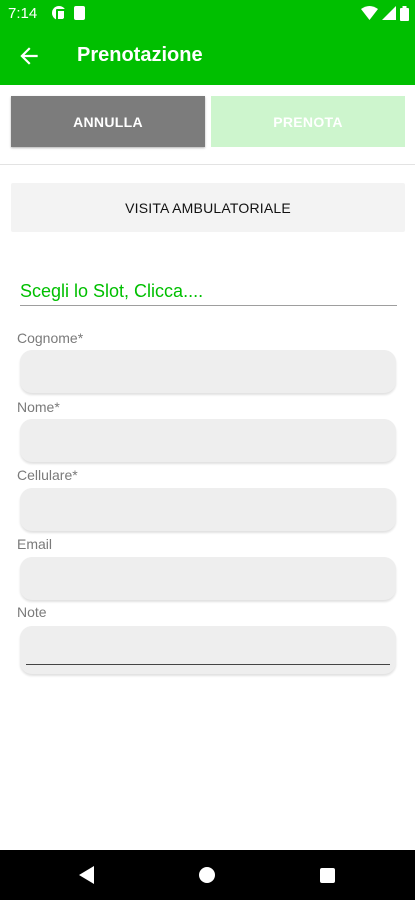 Image resolution: width=415 pixels, height=900 pixels. I want to click on cancel-button: ANNULLA, so click(108, 121).